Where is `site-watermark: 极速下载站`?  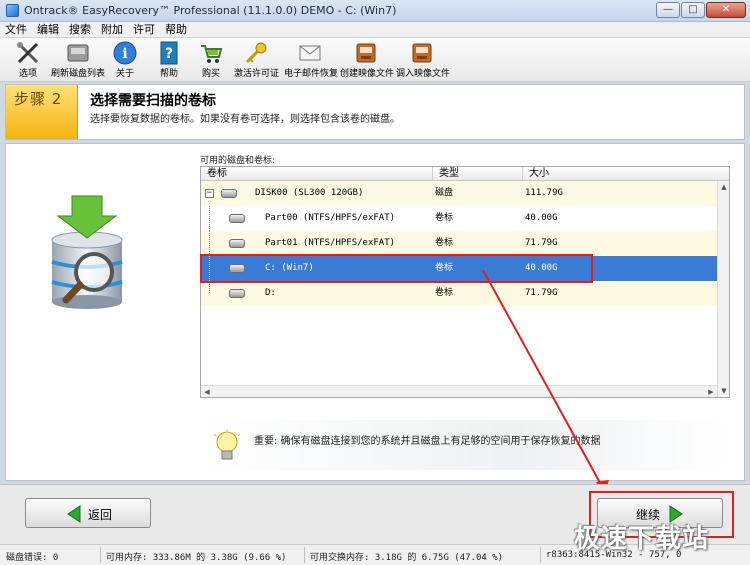 site-watermark: 极速下载站 is located at coordinates (642, 539).